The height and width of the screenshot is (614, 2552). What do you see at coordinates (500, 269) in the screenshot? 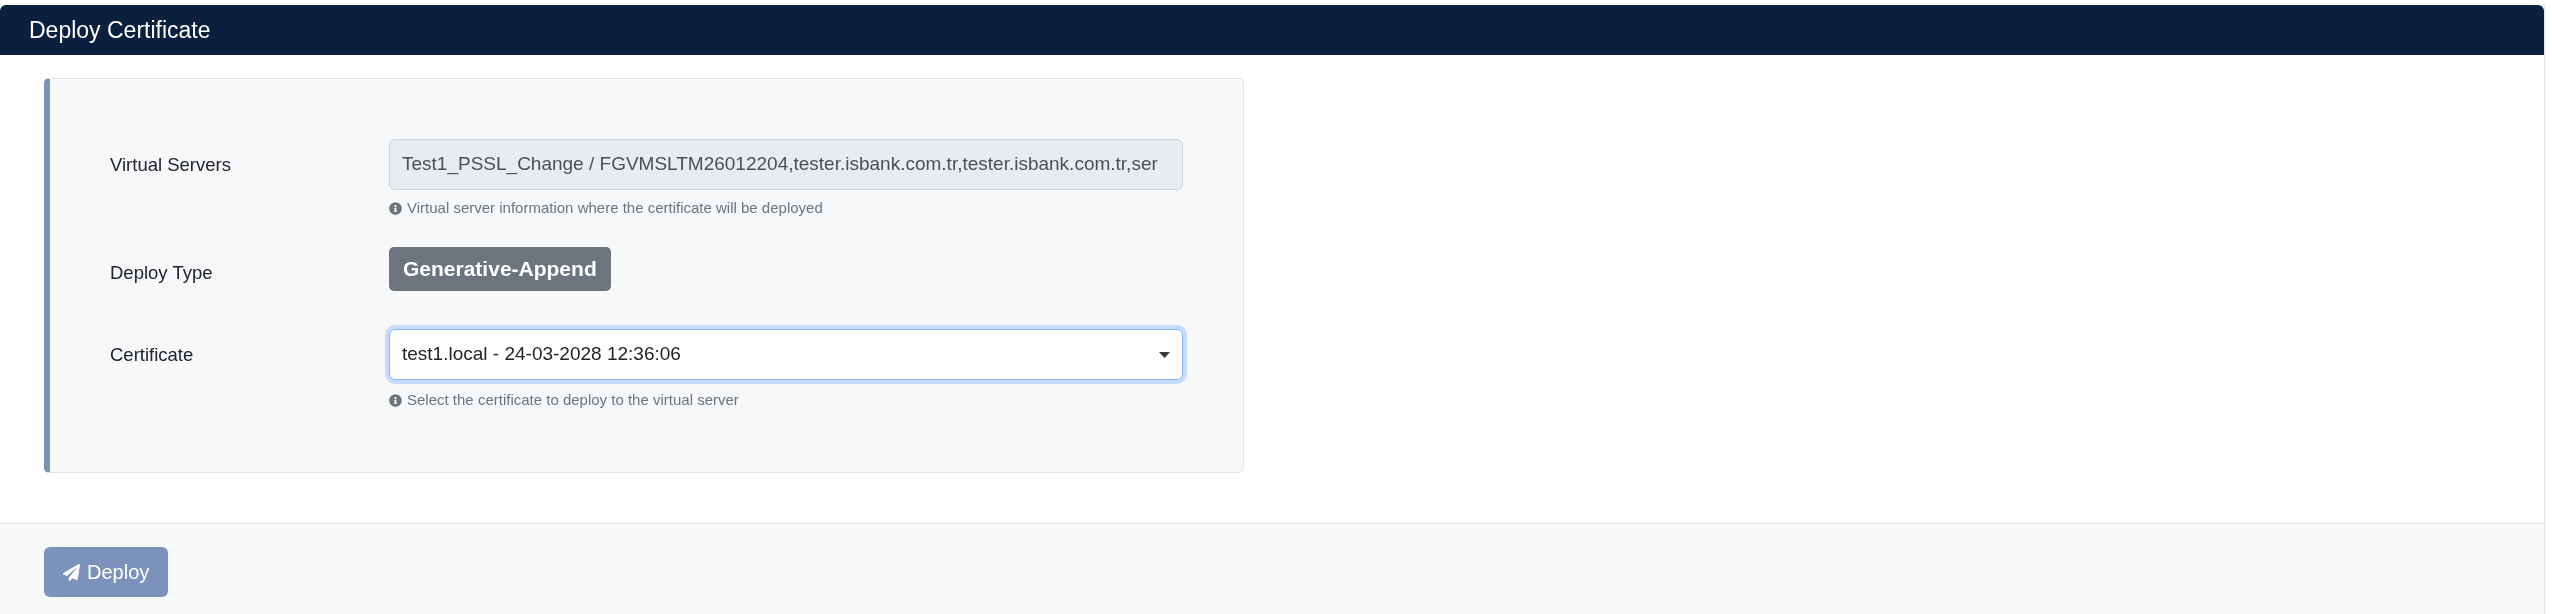
I see `deploy-type-badge: Generative-Append` at bounding box center [500, 269].